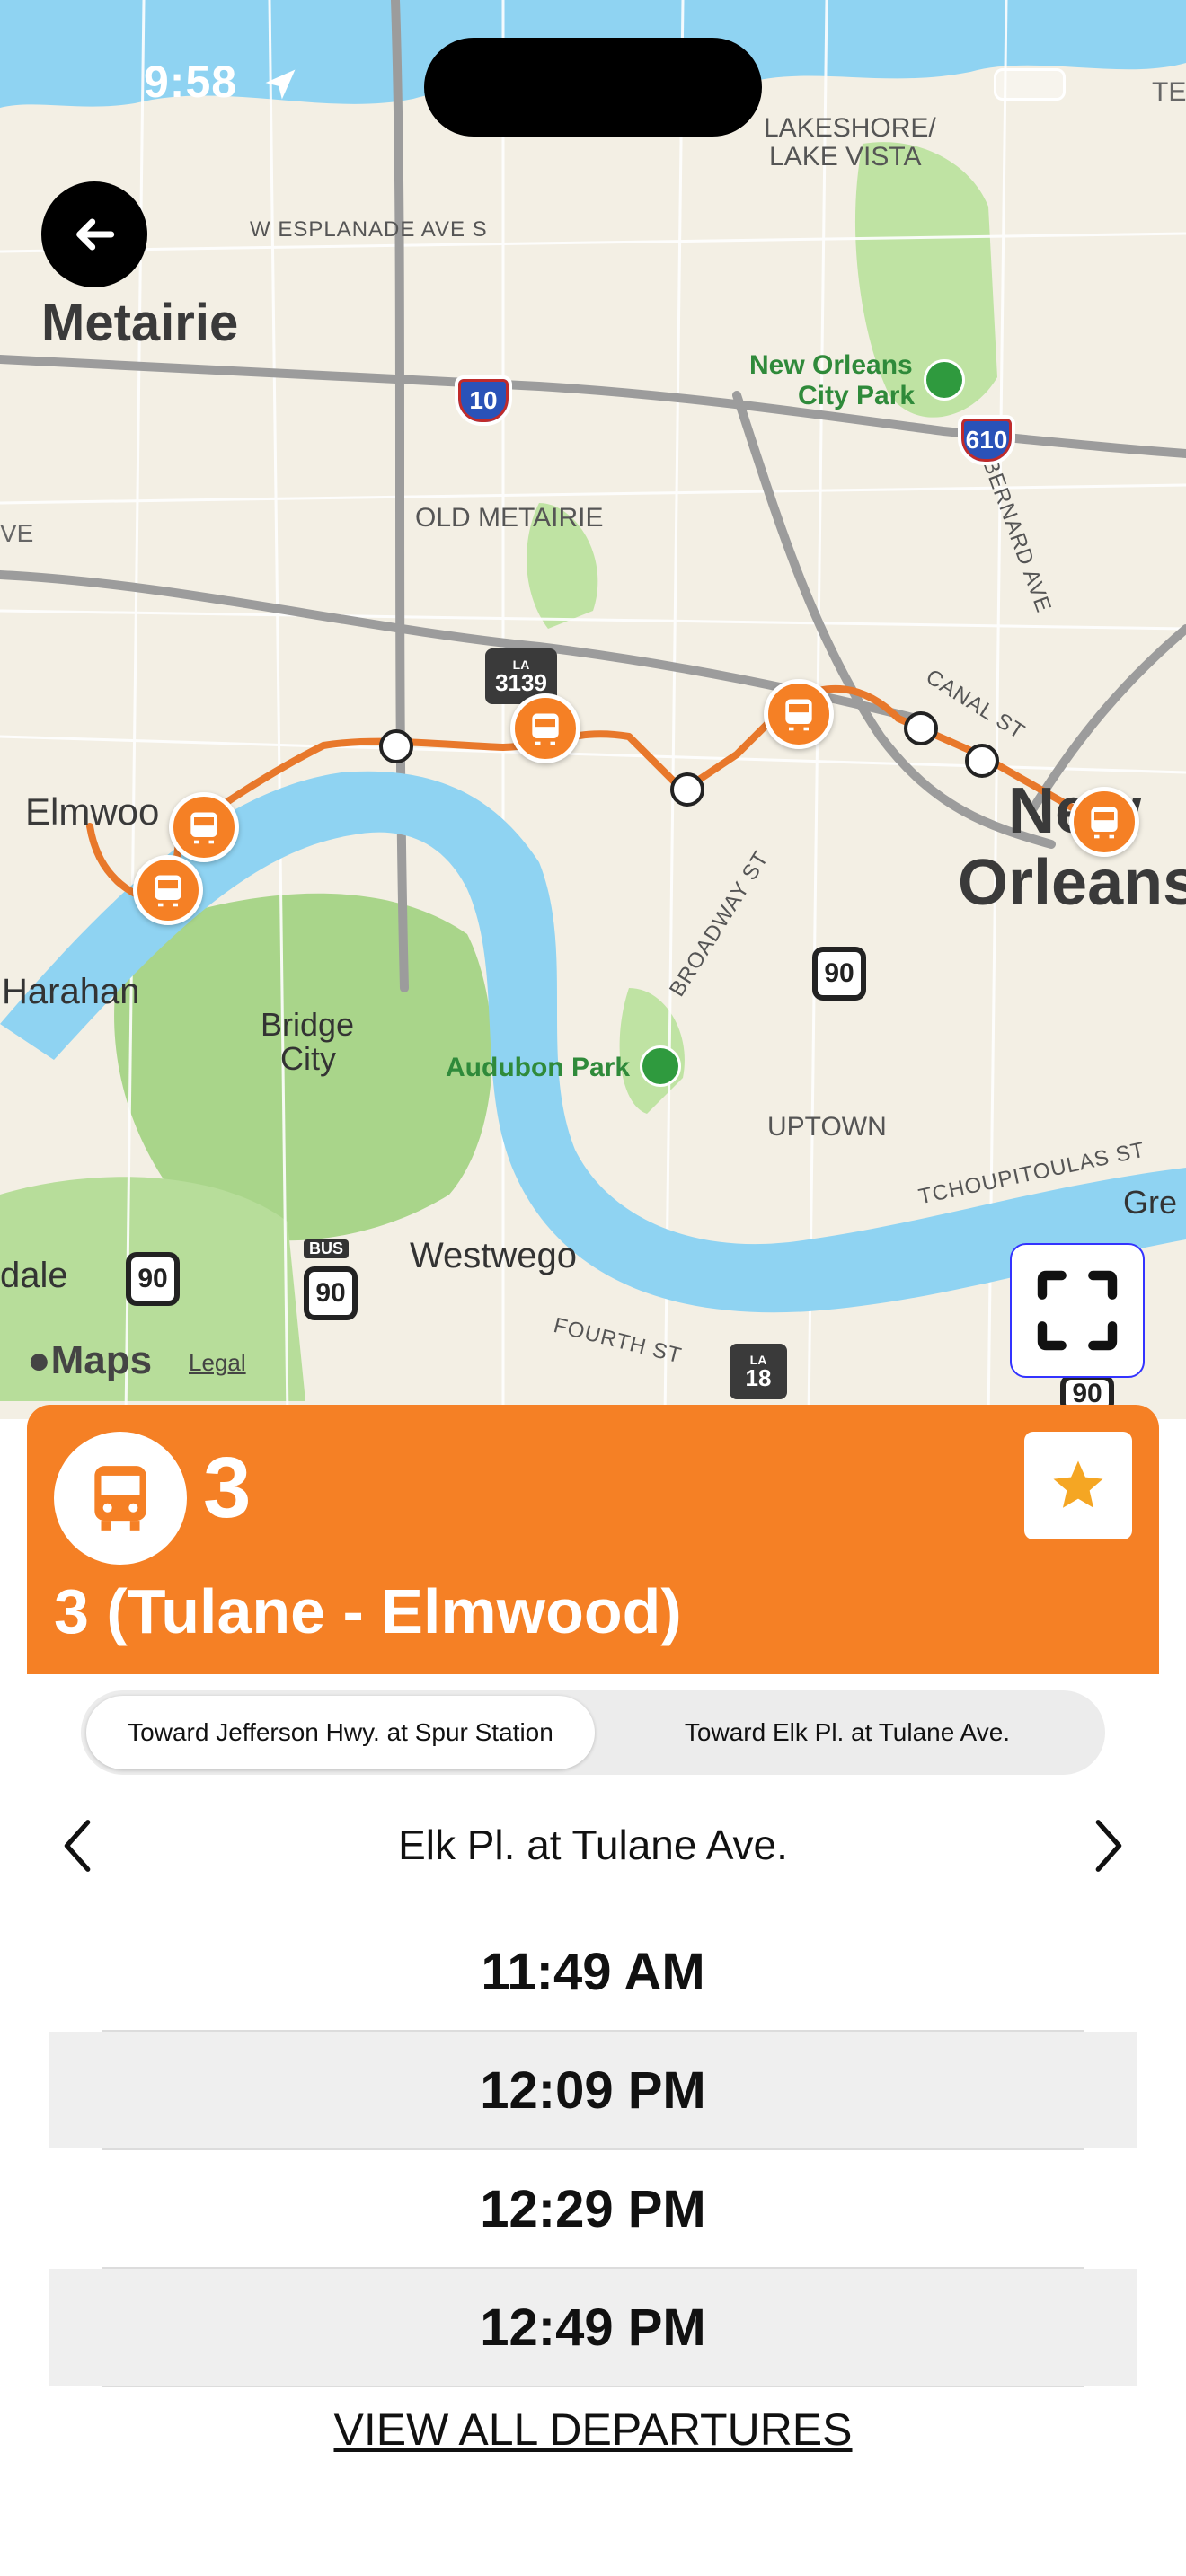 This screenshot has height=2576, width=1186. I want to click on departure-row: 11:49 AM, so click(593, 1971).